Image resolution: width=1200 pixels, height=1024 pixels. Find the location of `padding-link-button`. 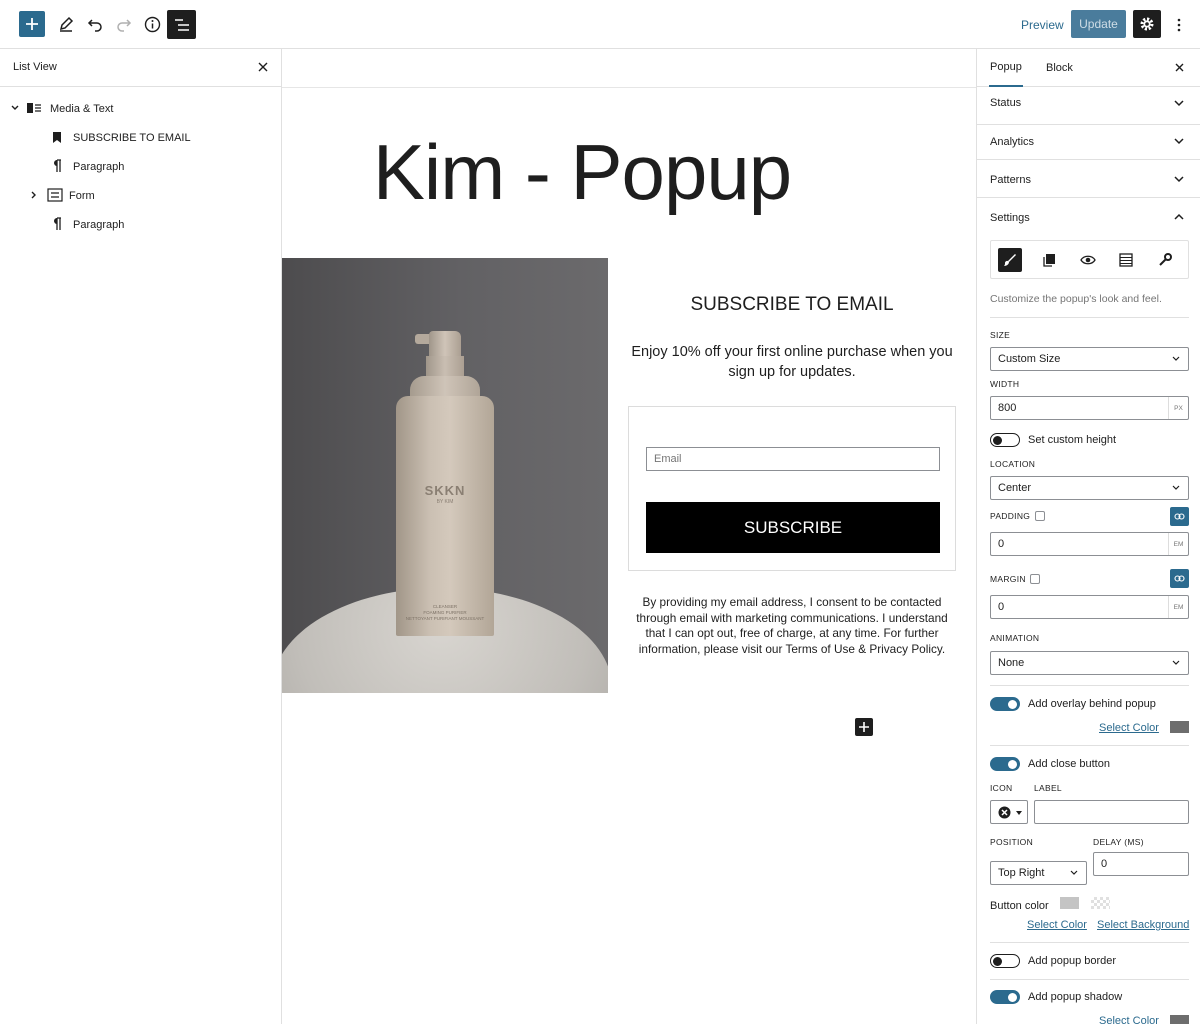

padding-link-button is located at coordinates (1179, 516).